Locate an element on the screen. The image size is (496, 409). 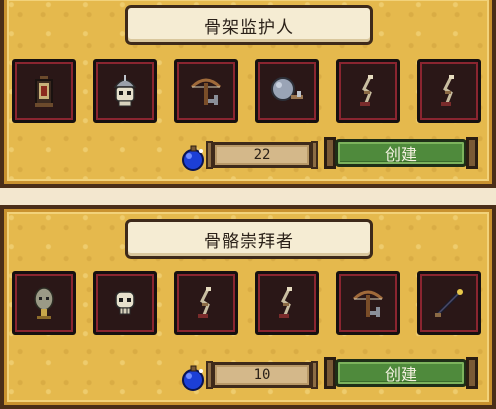
cost-value: 22 is located at coordinates (262, 155).